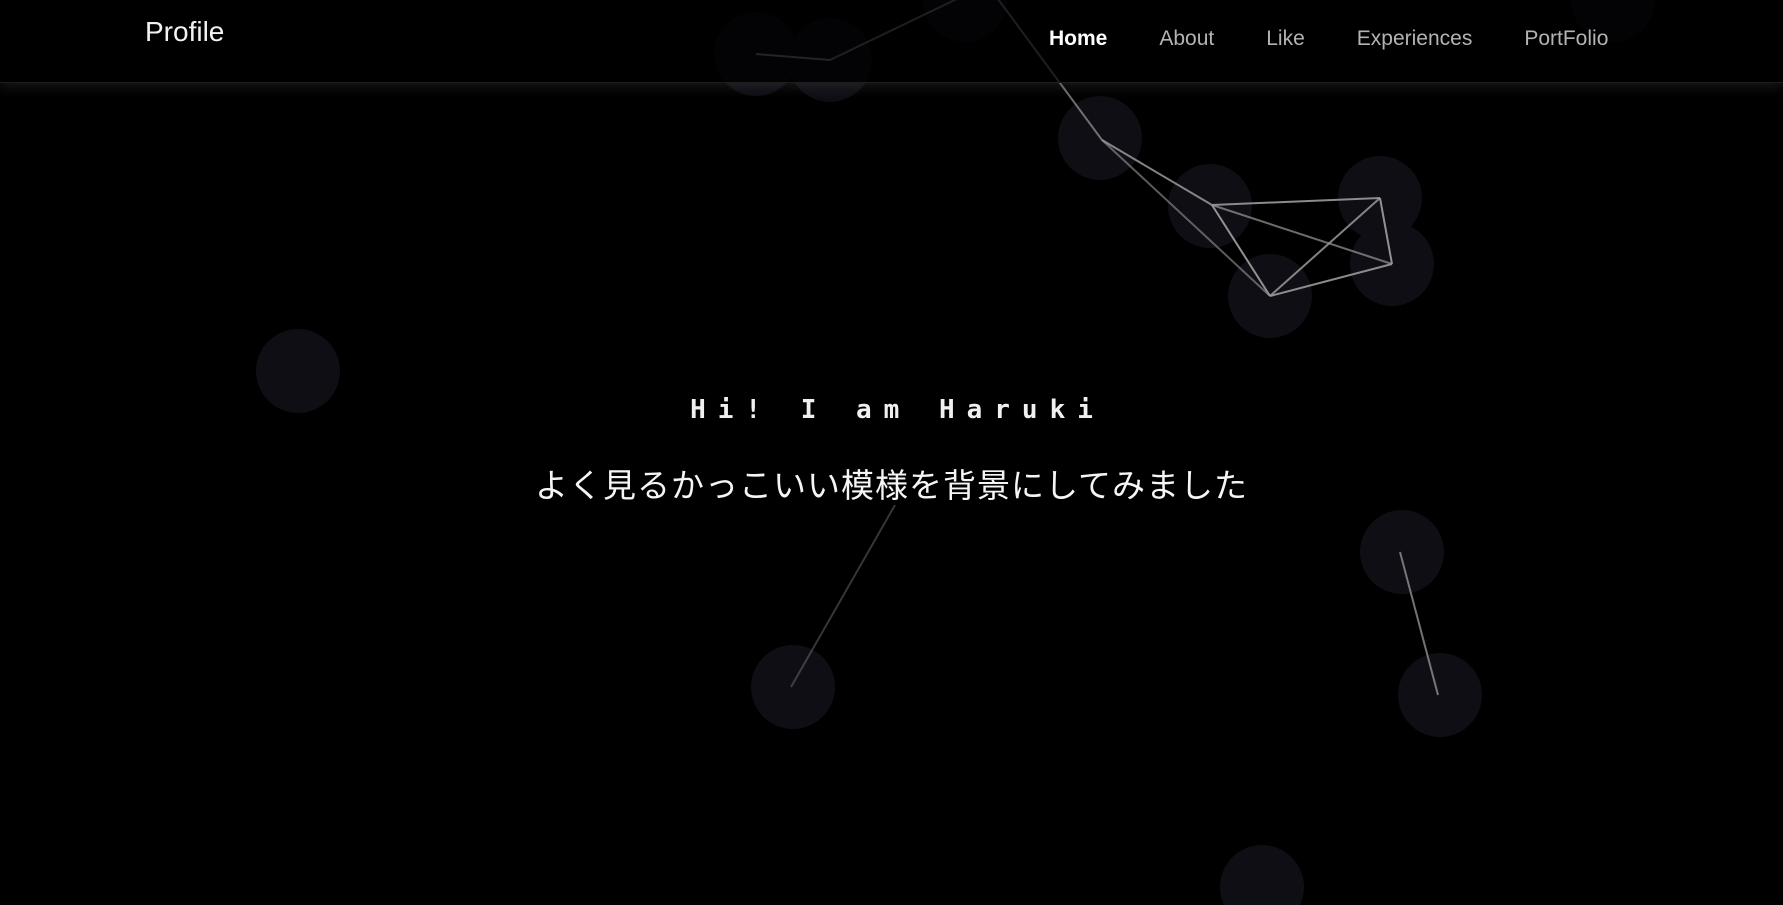  What do you see at coordinates (1566, 39) in the screenshot?
I see `nav-link-portfolio: PortFolio` at bounding box center [1566, 39].